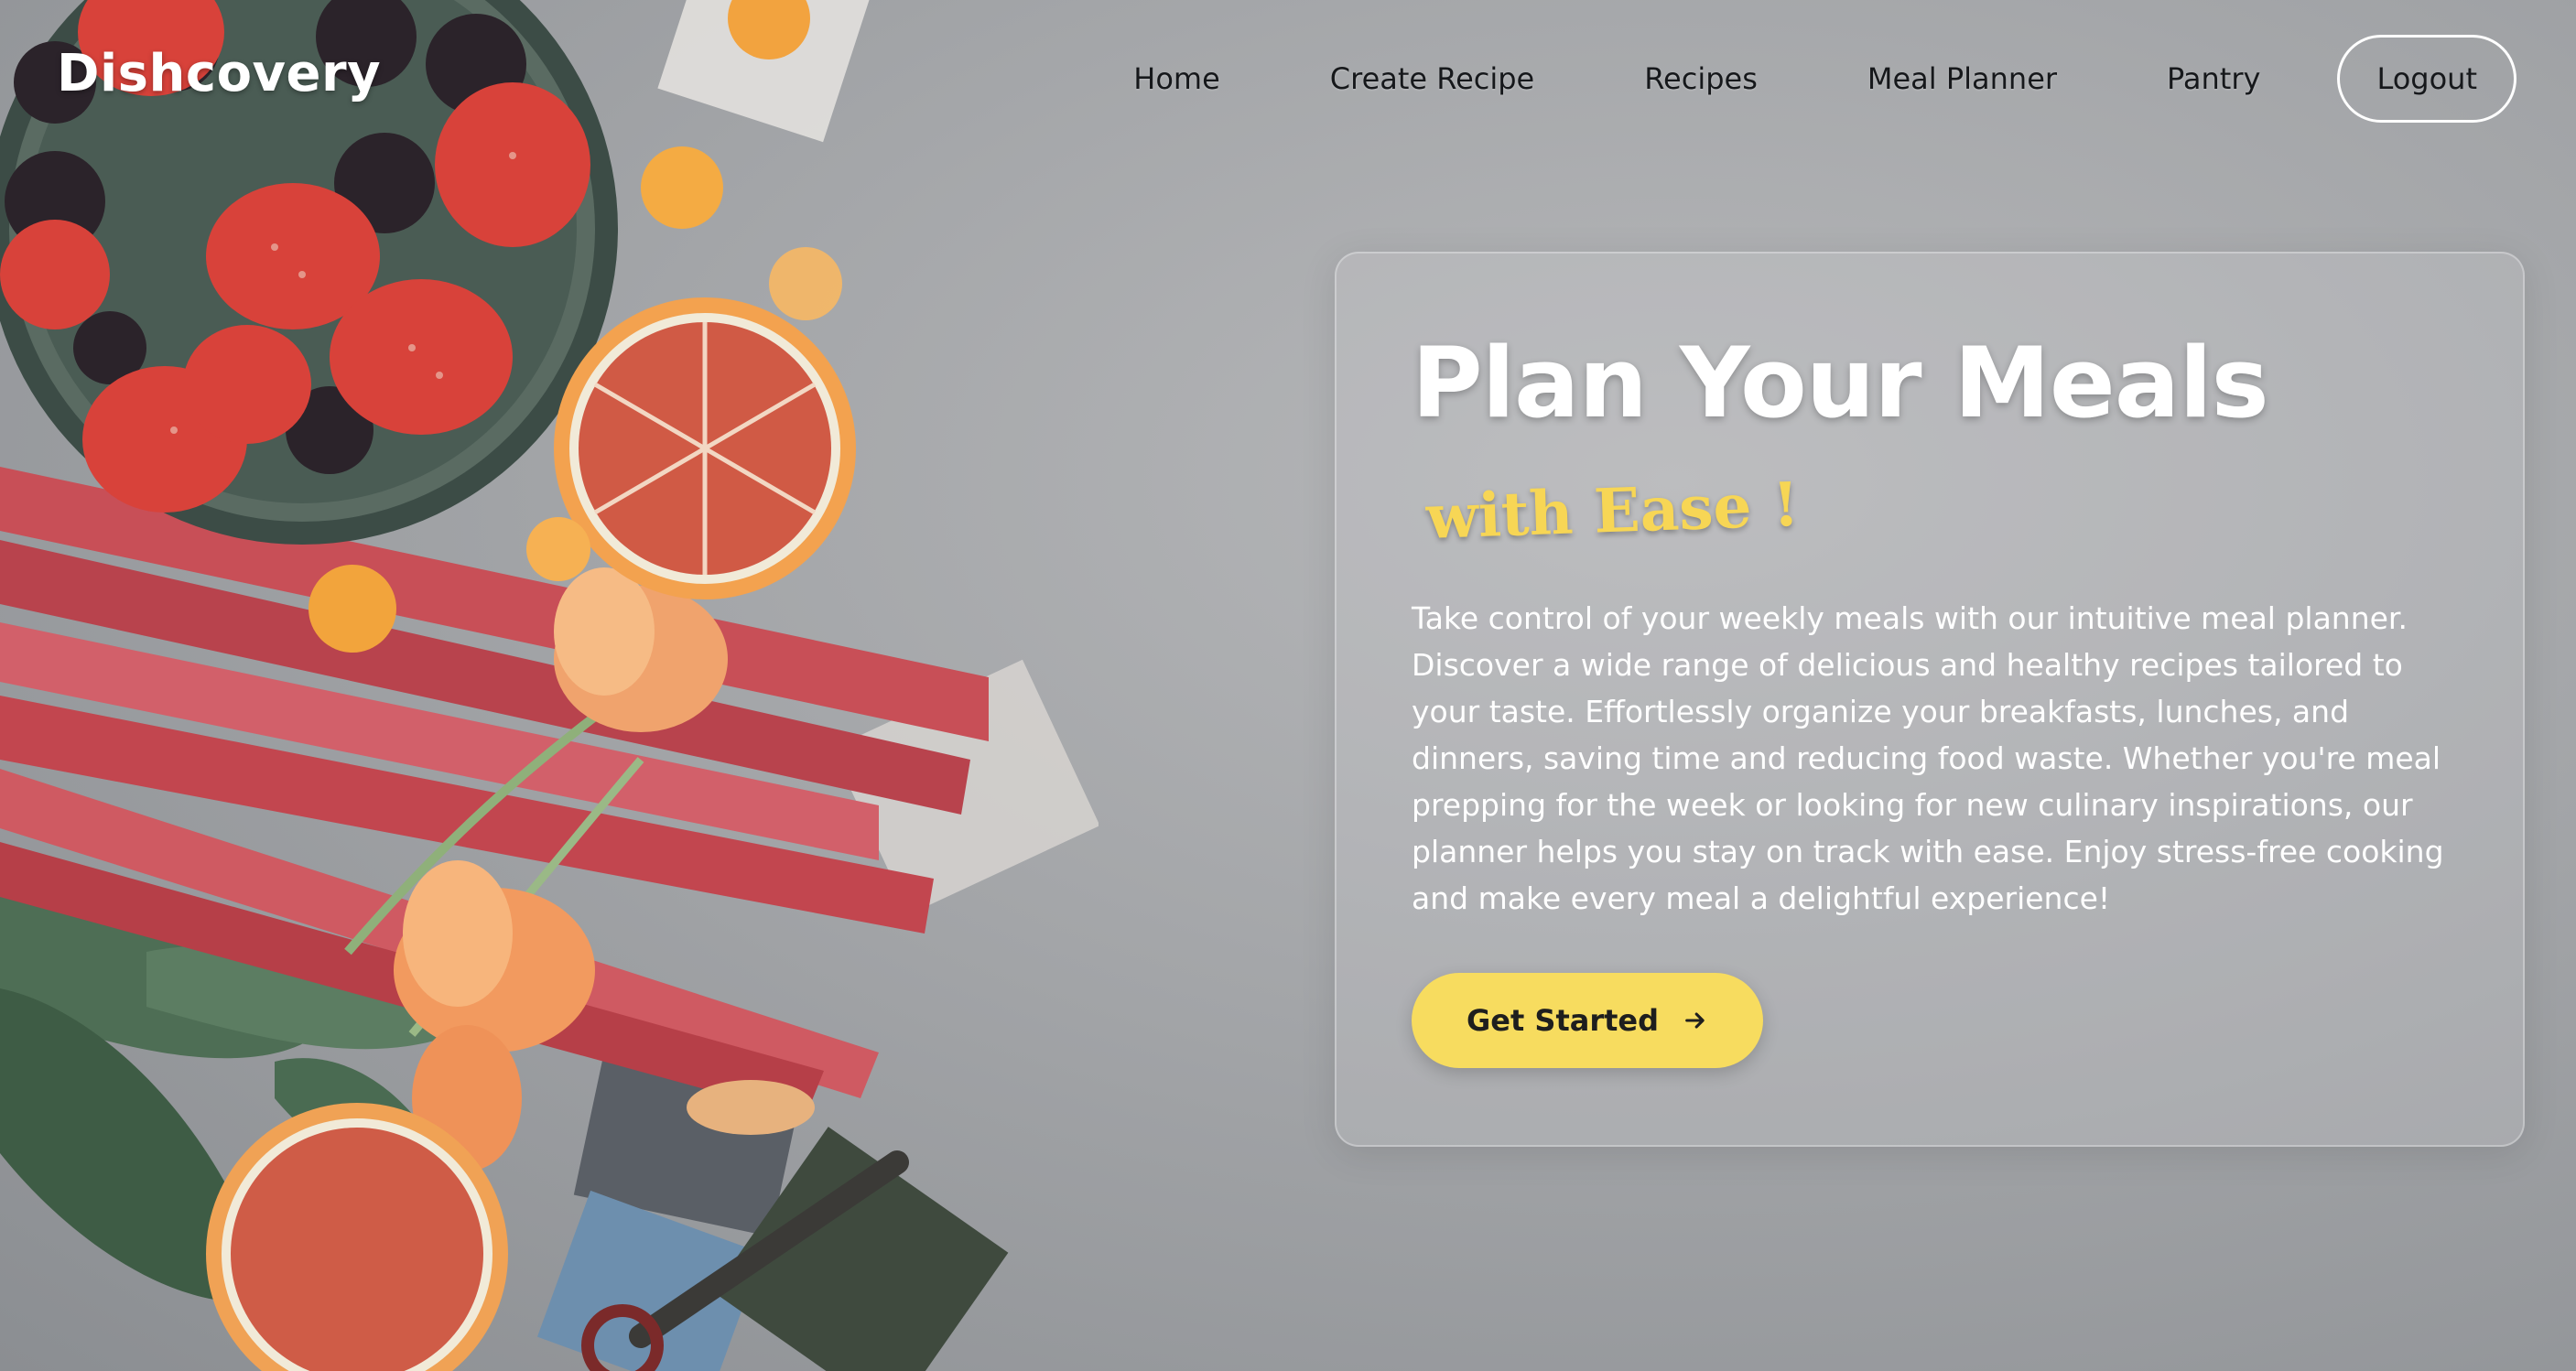  Describe the element at coordinates (1564, 1021) in the screenshot. I see `get-started-label: Get Started` at that location.